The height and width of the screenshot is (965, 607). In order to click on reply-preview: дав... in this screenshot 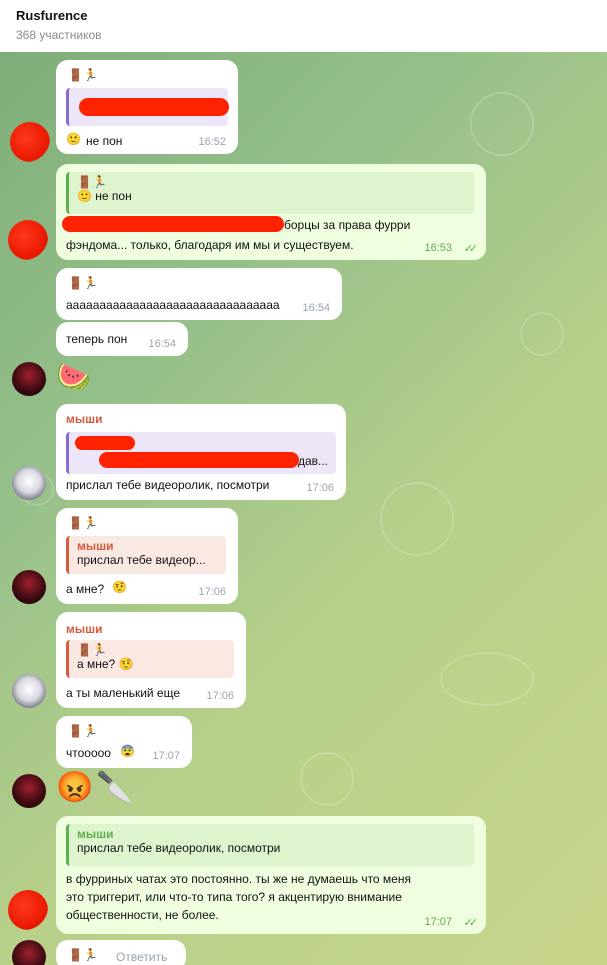, I will do `click(201, 453)`.